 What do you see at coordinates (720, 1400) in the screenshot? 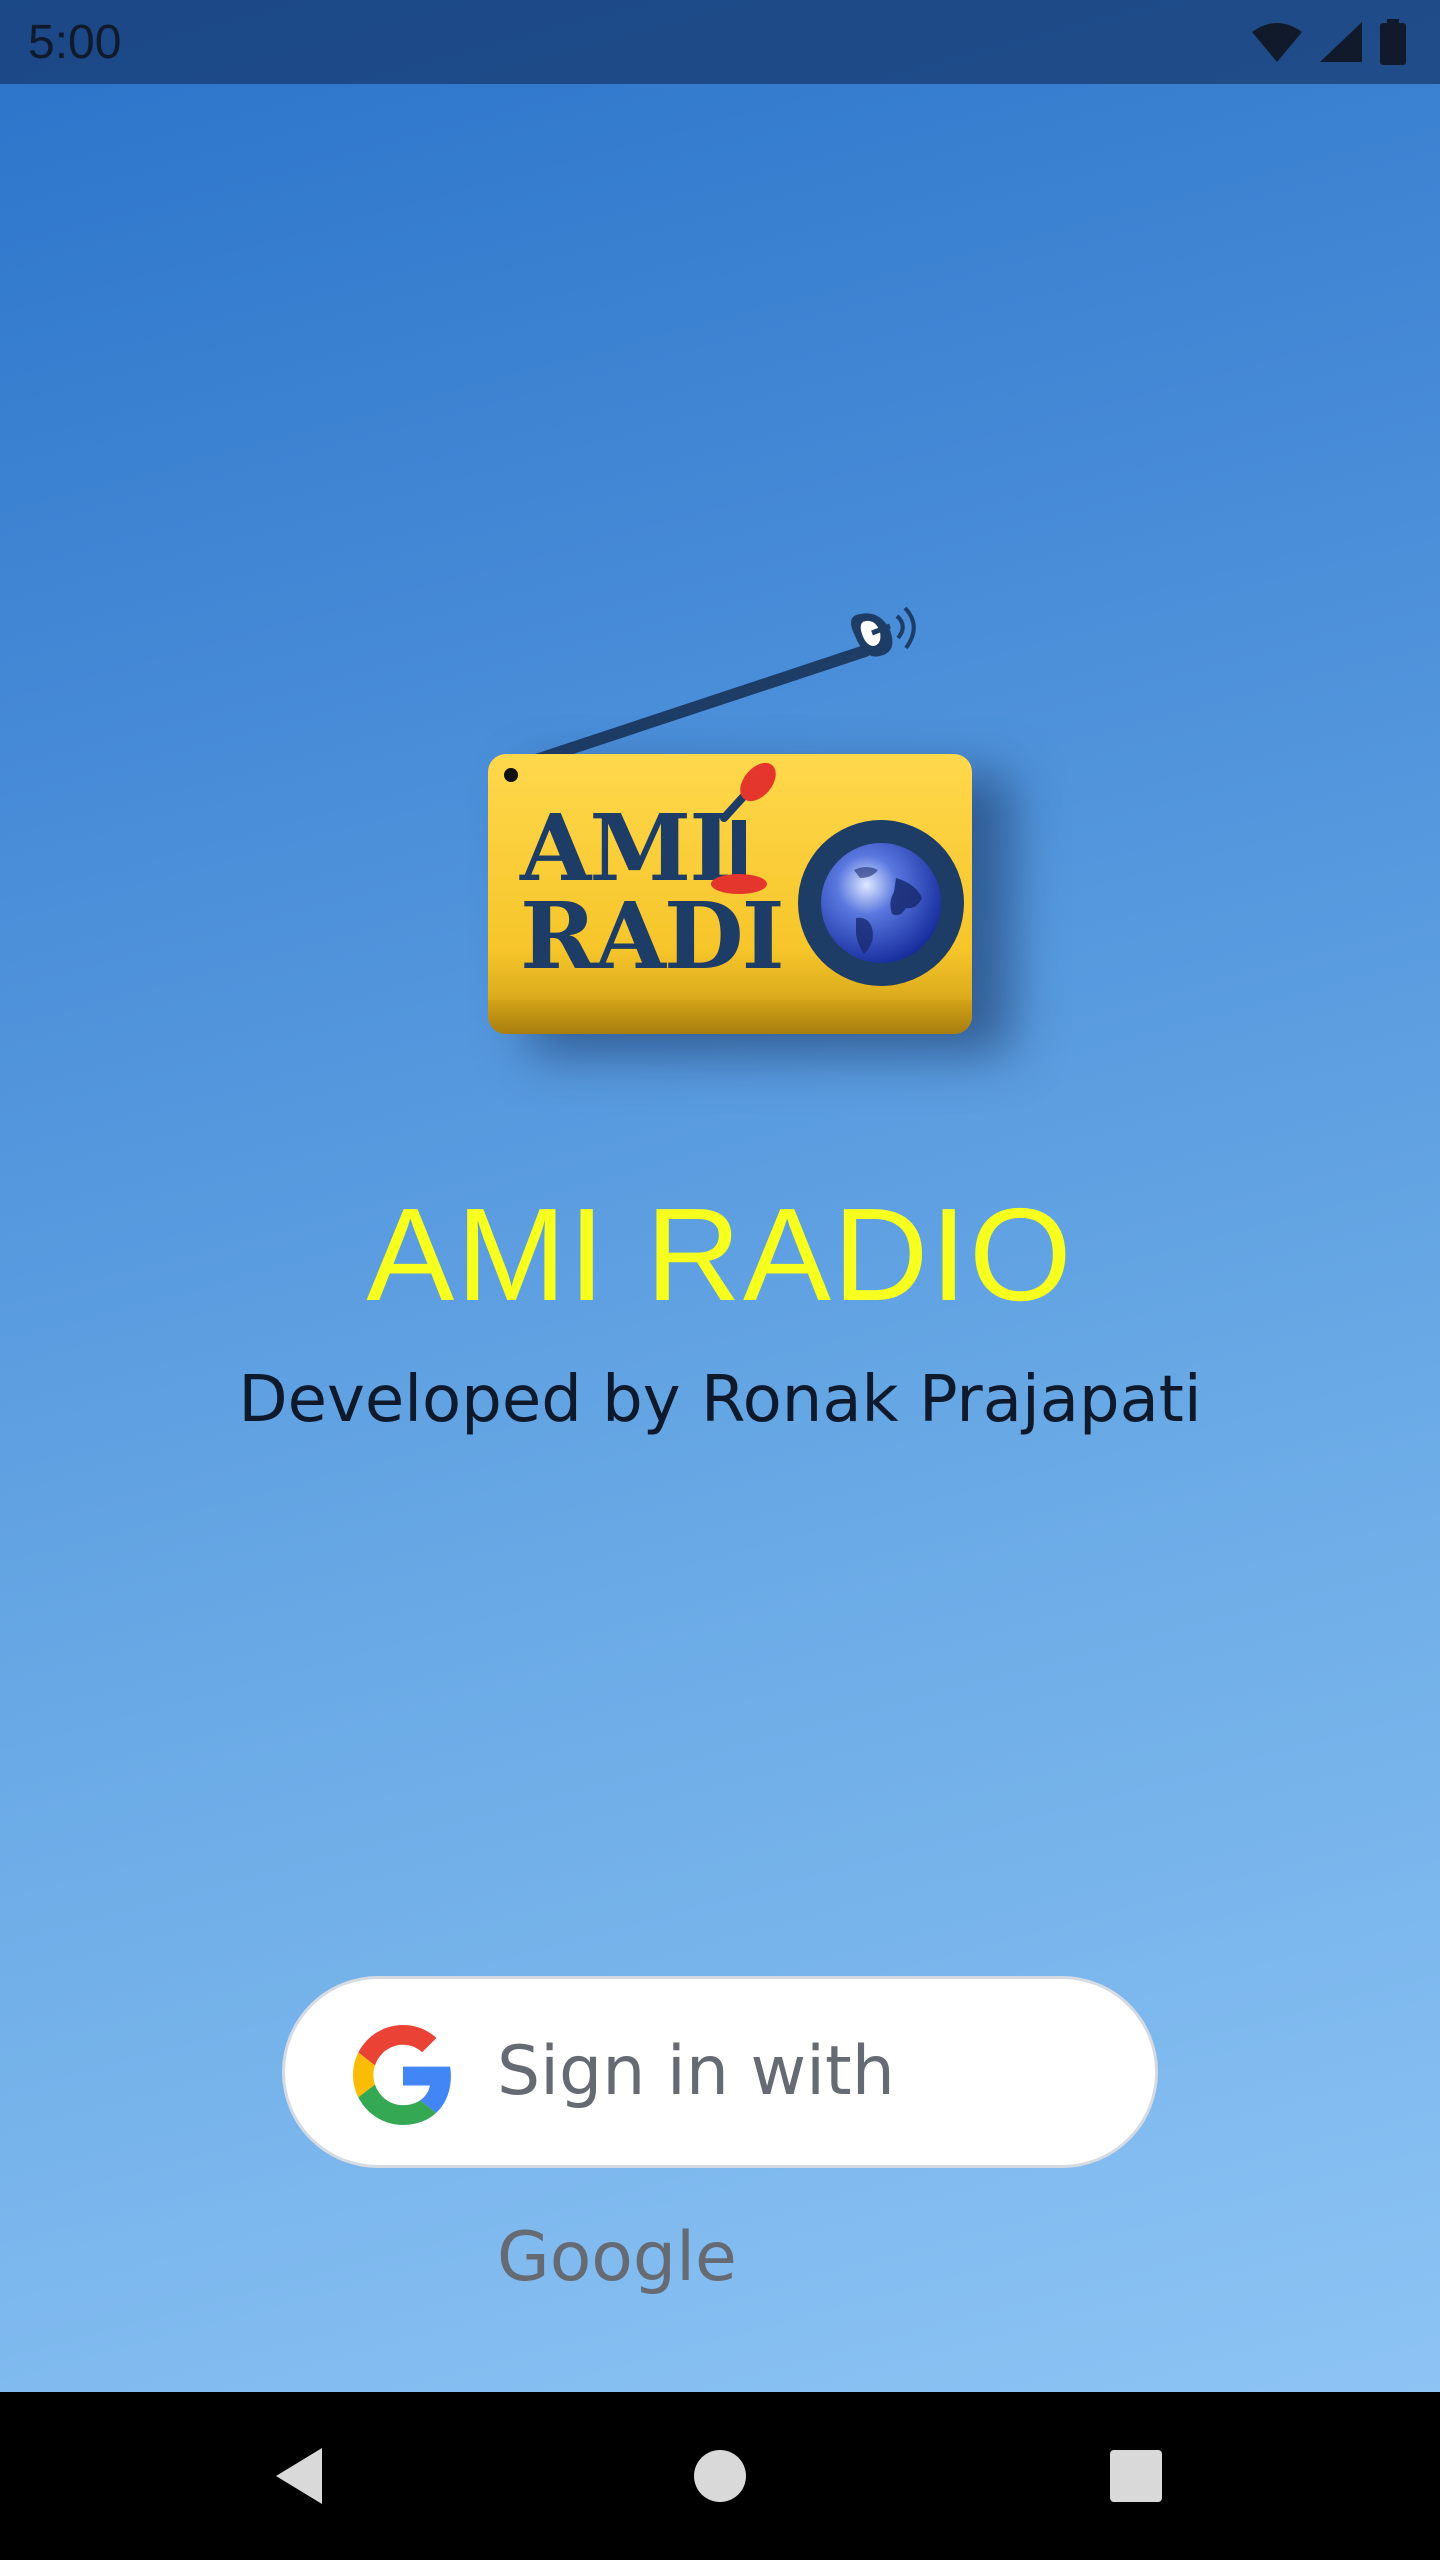
I see `developer-credit: Developed by Ronak Prajapati` at bounding box center [720, 1400].